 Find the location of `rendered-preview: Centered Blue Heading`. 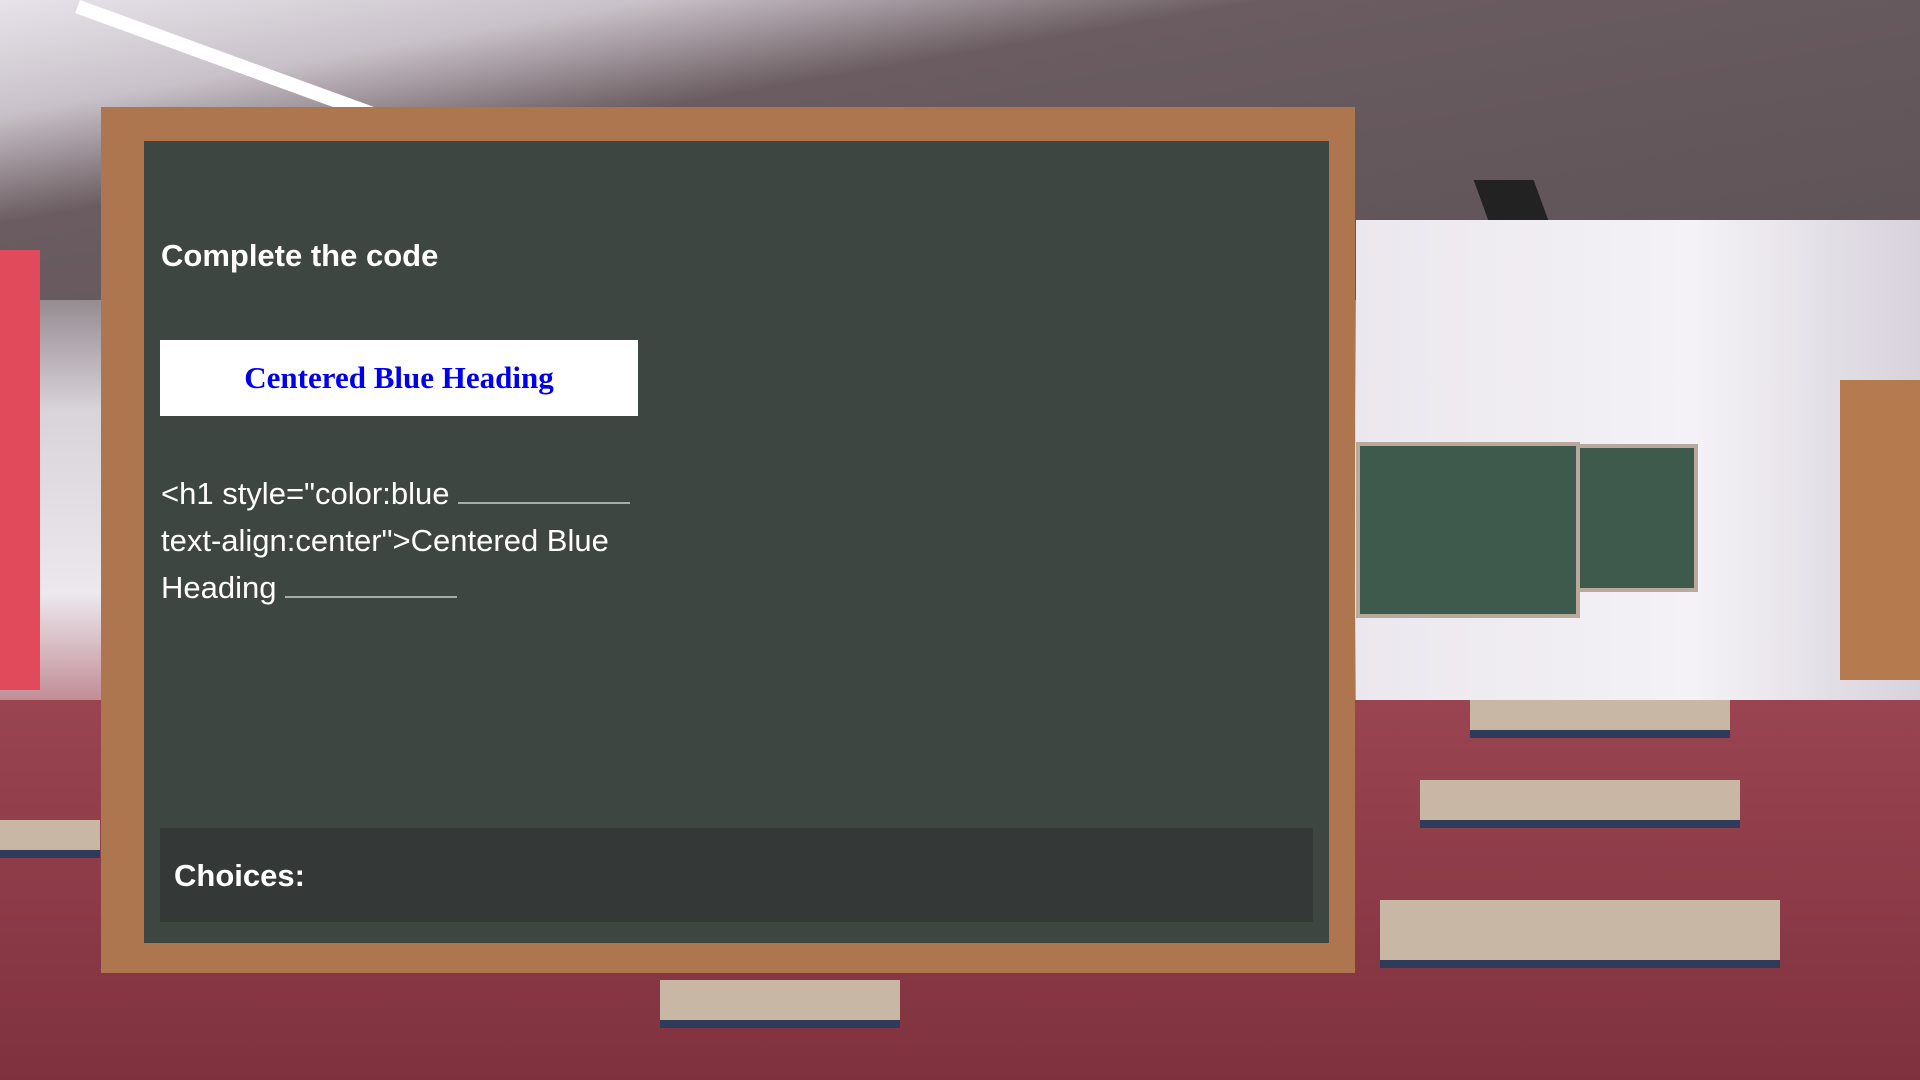

rendered-preview: Centered Blue Heading is located at coordinates (399, 378).